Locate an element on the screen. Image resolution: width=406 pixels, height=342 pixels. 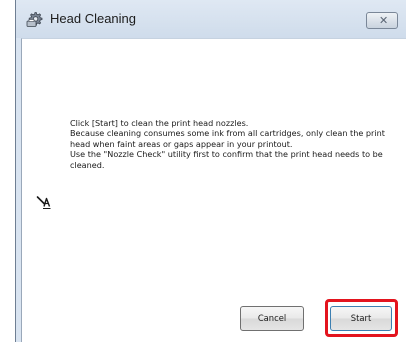
head-cleaning-icon is located at coordinates (44, 202).